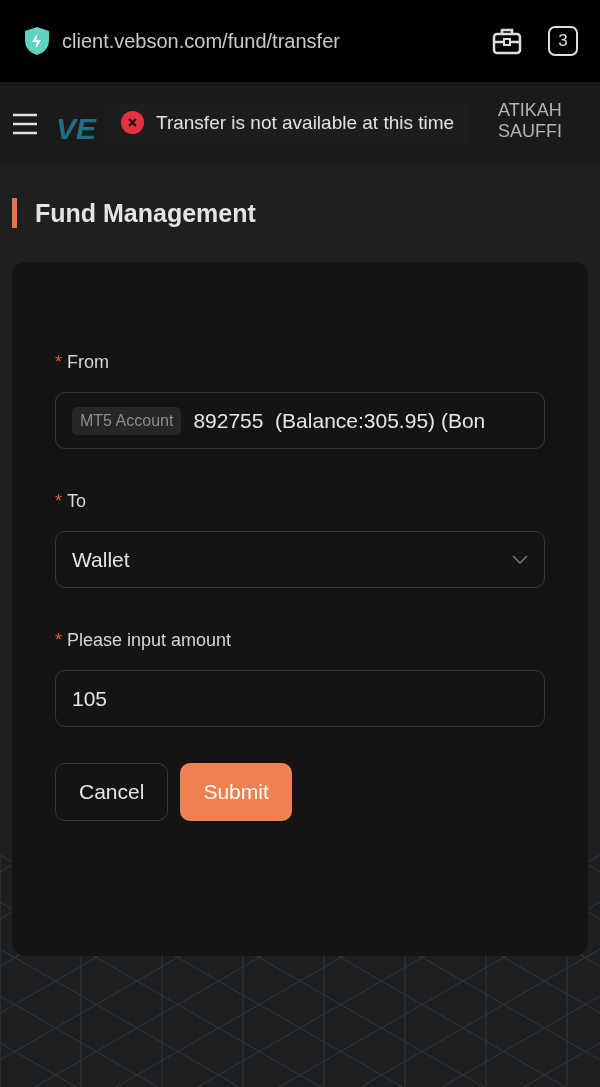 Image resolution: width=600 pixels, height=1087 pixels. Describe the element at coordinates (145, 213) in the screenshot. I see `page-title: Fund Management` at that location.